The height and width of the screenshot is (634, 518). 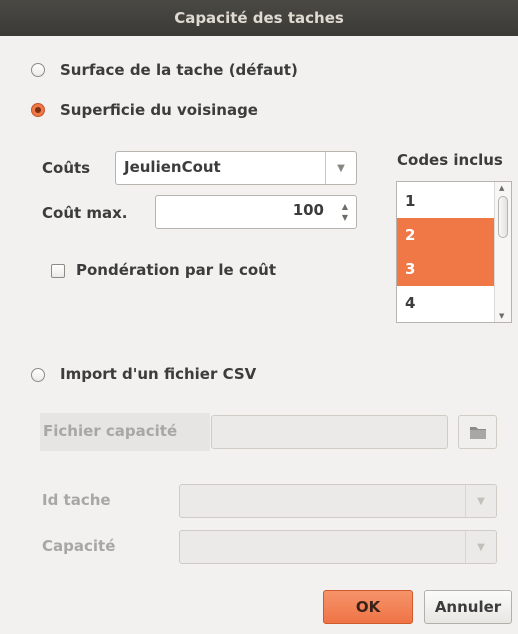 I want to click on fichier-capacite-label-box: Fichier capacité, so click(x=125, y=432).